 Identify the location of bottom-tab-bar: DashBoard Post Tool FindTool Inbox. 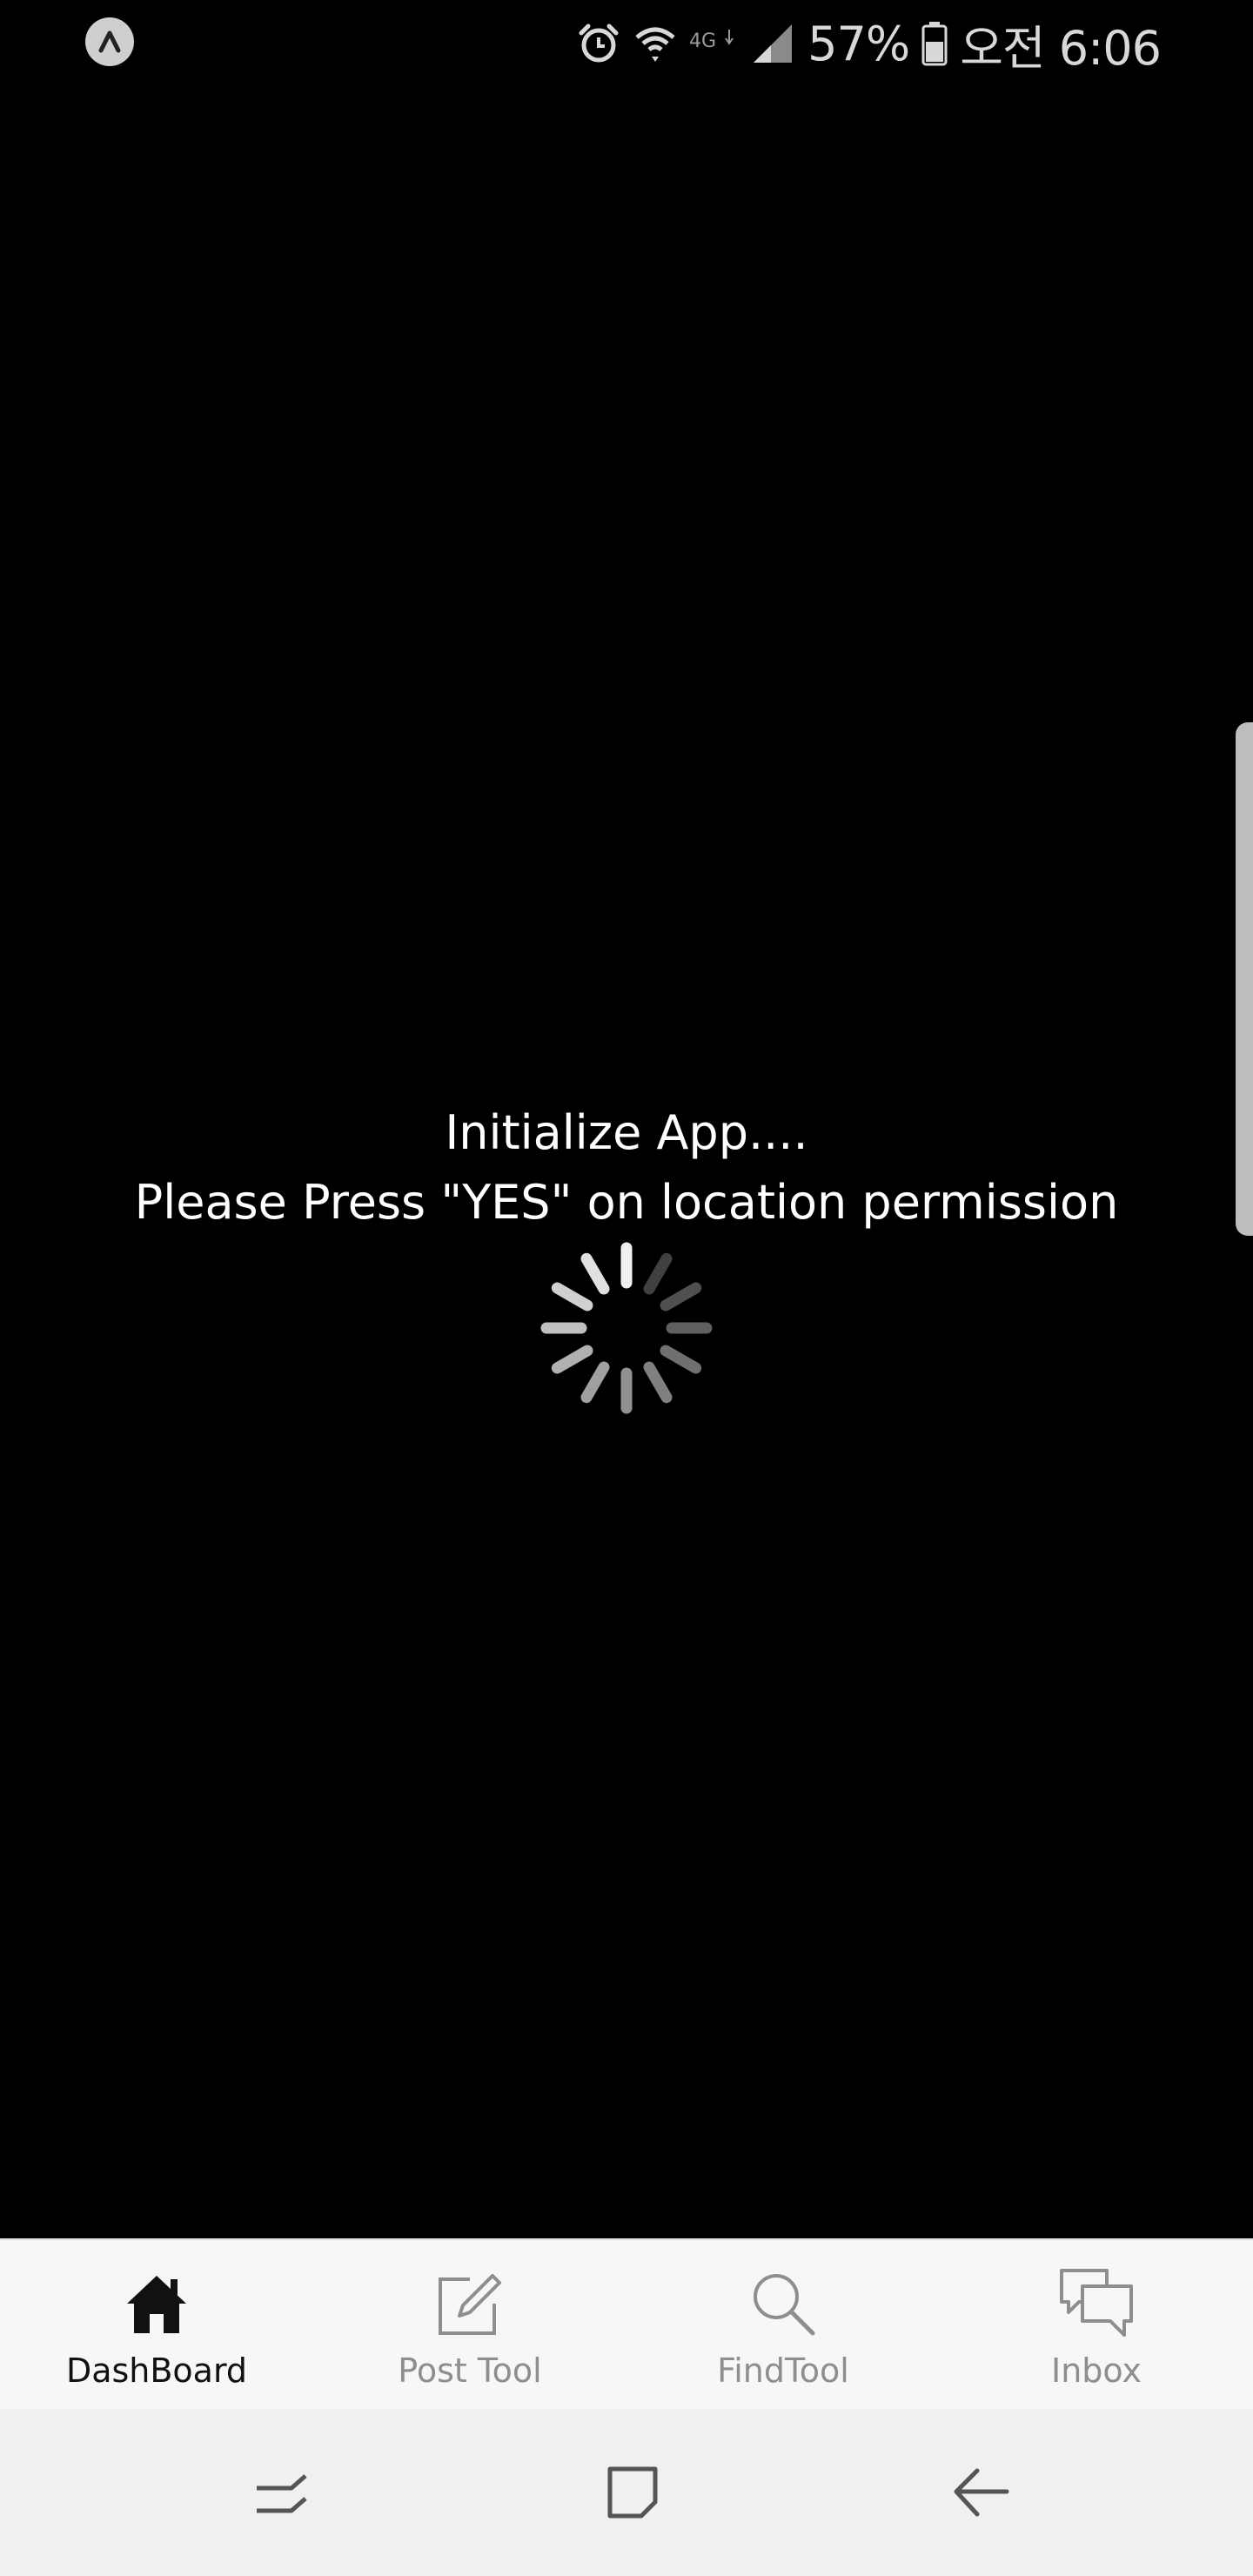
(626, 2324).